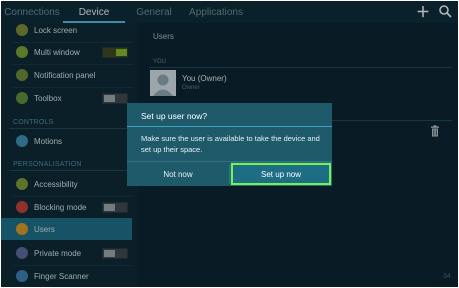 The width and height of the screenshot is (459, 288). What do you see at coordinates (174, 116) in the screenshot?
I see `dialog-title: Set up user now?` at bounding box center [174, 116].